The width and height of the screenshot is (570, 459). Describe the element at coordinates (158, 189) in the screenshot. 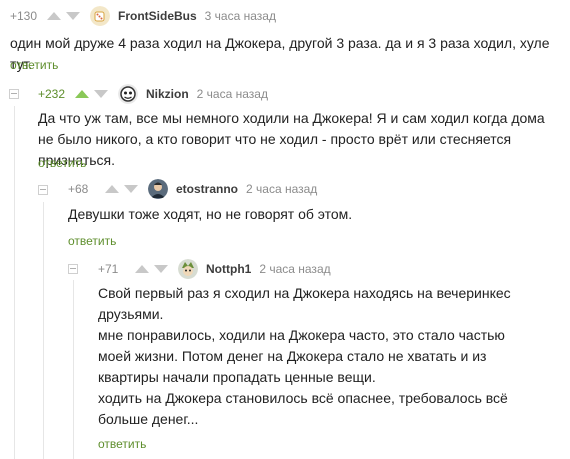

I see `portrait-avatar-icon` at that location.